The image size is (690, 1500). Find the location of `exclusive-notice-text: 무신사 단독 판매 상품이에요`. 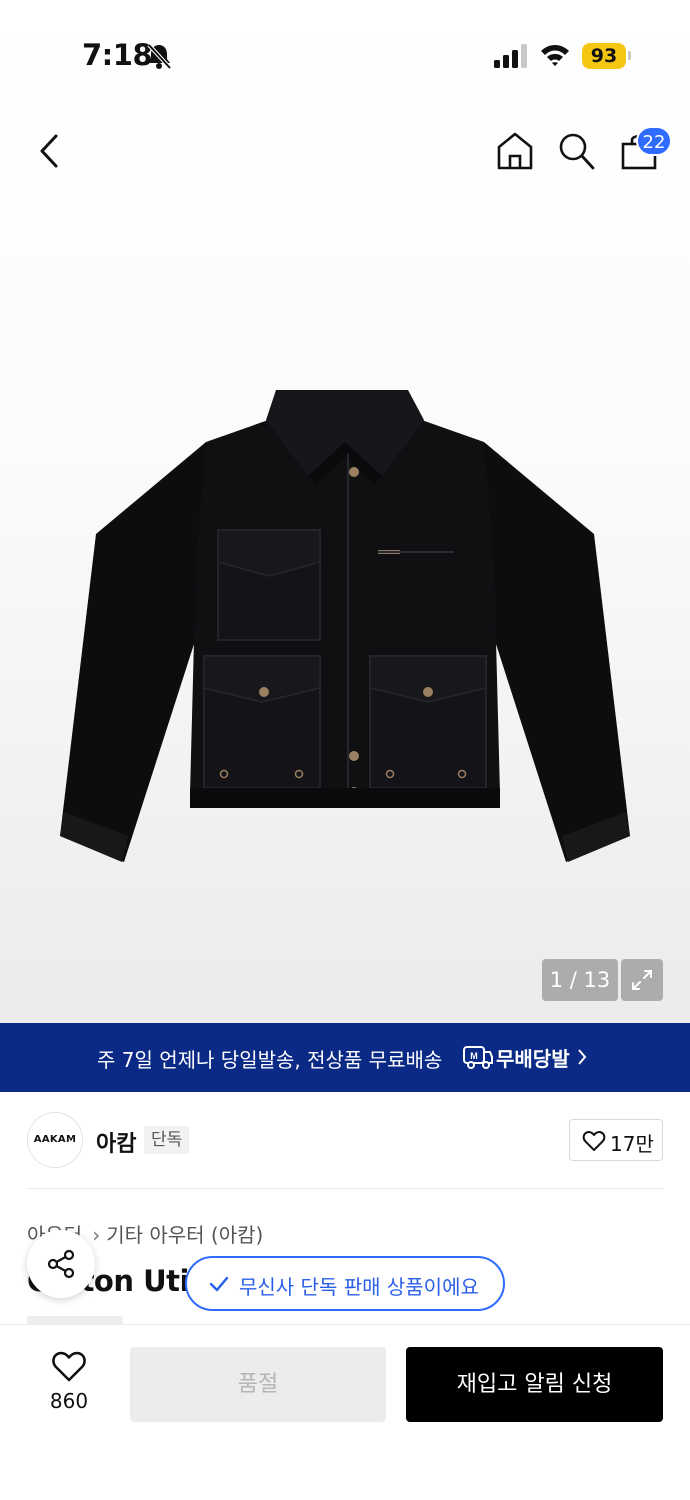

exclusive-notice-text: 무신사 단독 판매 상품이에요 is located at coordinates (359, 1287).